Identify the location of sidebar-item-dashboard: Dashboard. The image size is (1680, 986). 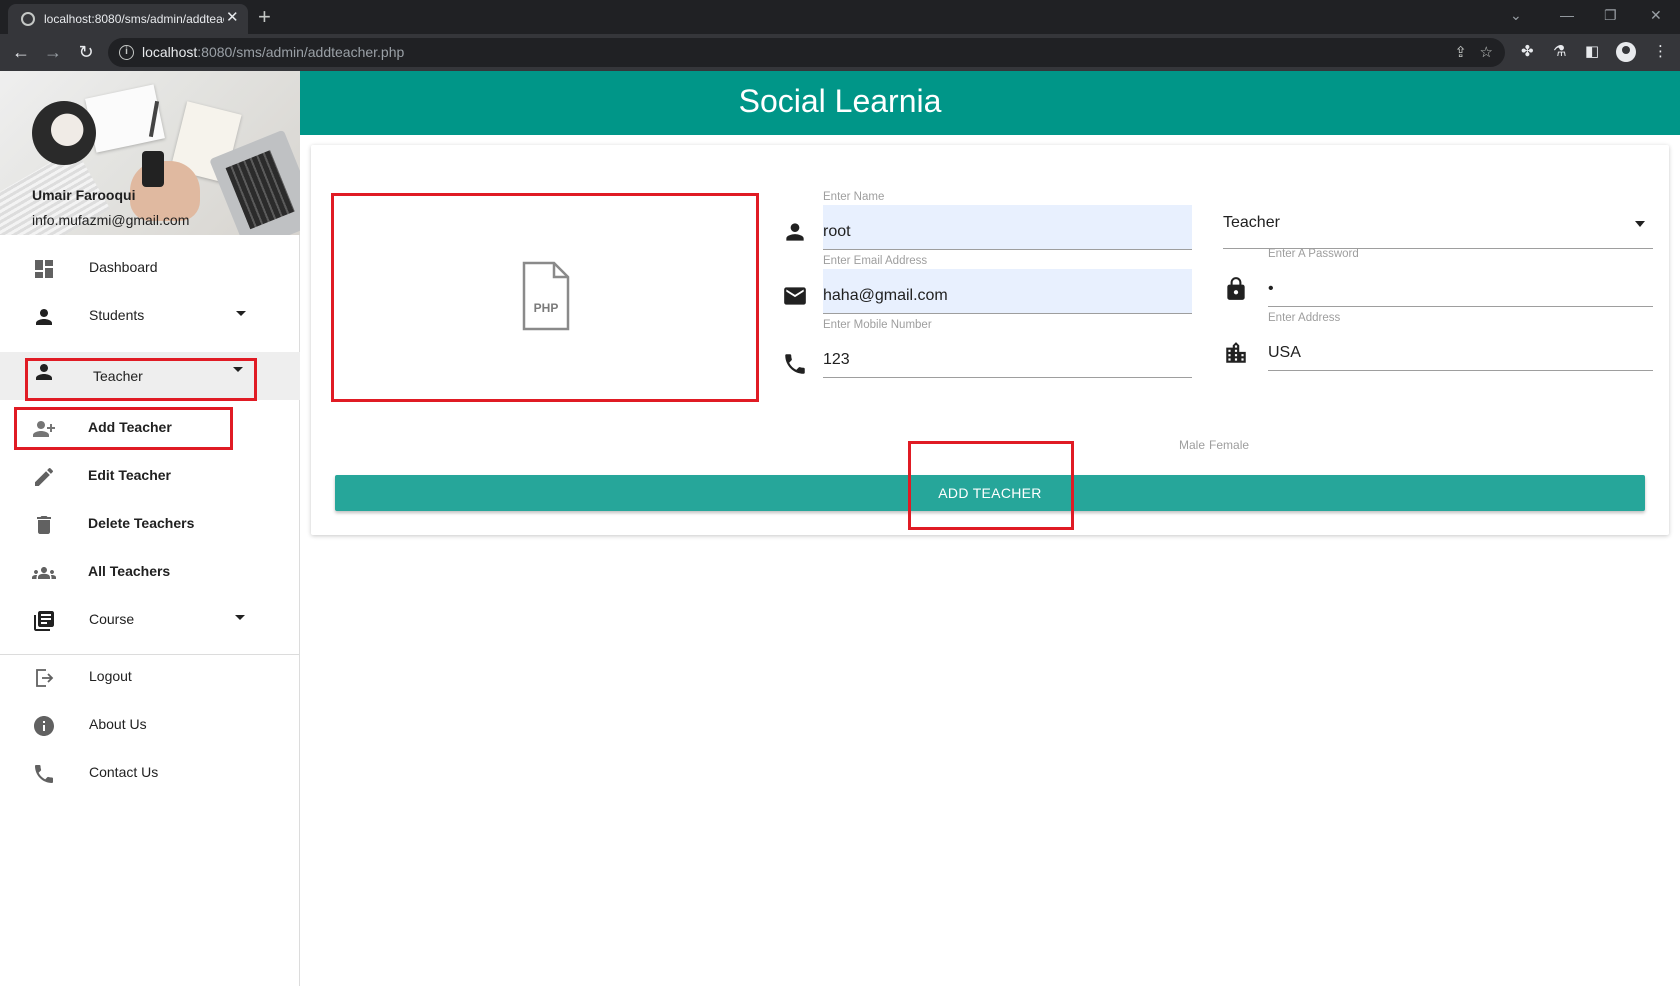
(150, 269).